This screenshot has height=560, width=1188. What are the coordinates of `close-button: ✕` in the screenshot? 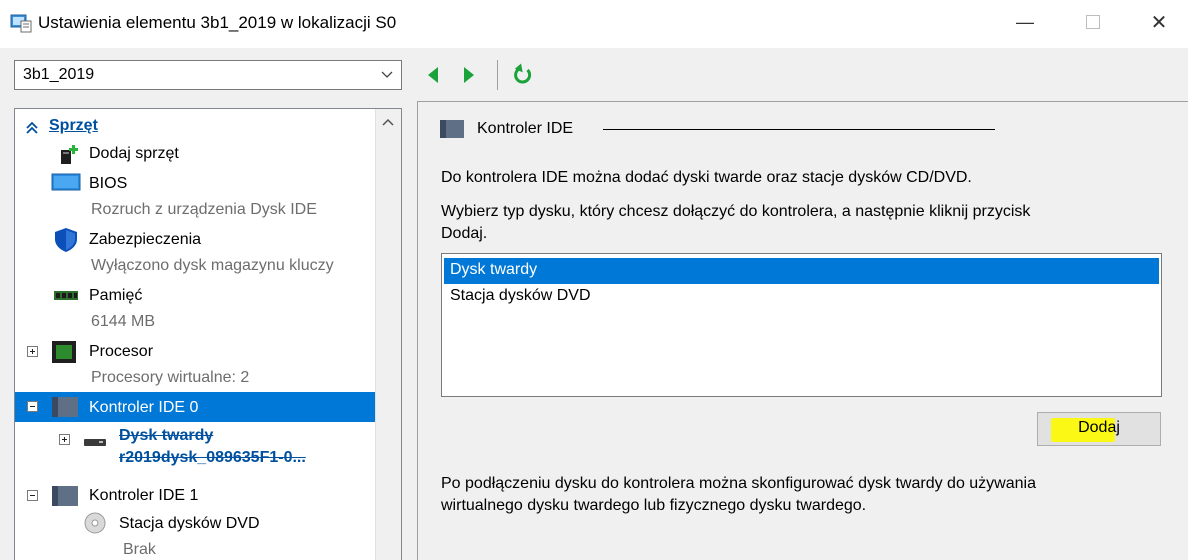 It's located at (1159, 22).